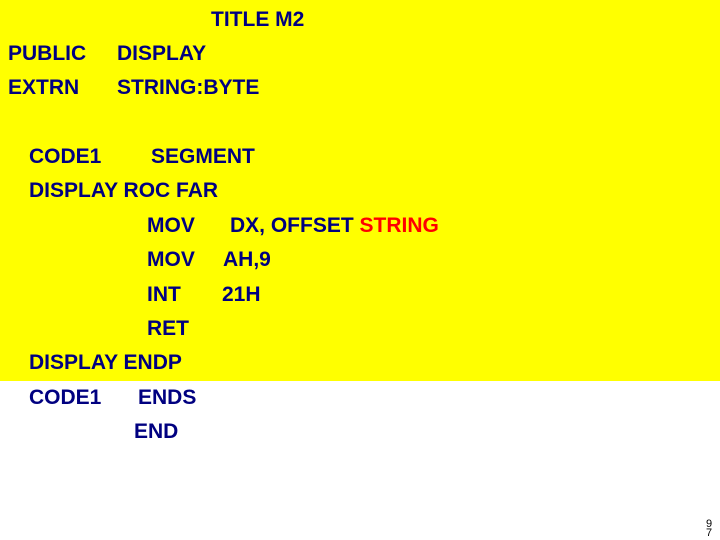 The width and height of the screenshot is (720, 540). I want to click on public-keyword: PUBLIC, so click(47, 53).